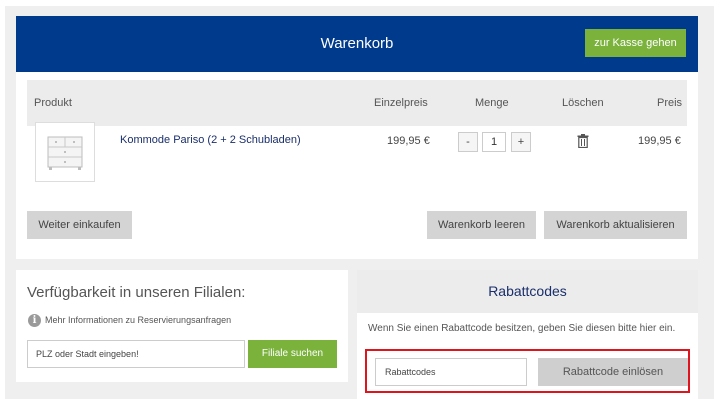 This screenshot has height=399, width=723. Describe the element at coordinates (292, 354) in the screenshot. I see `search-store-button: Filiale suchen` at that location.